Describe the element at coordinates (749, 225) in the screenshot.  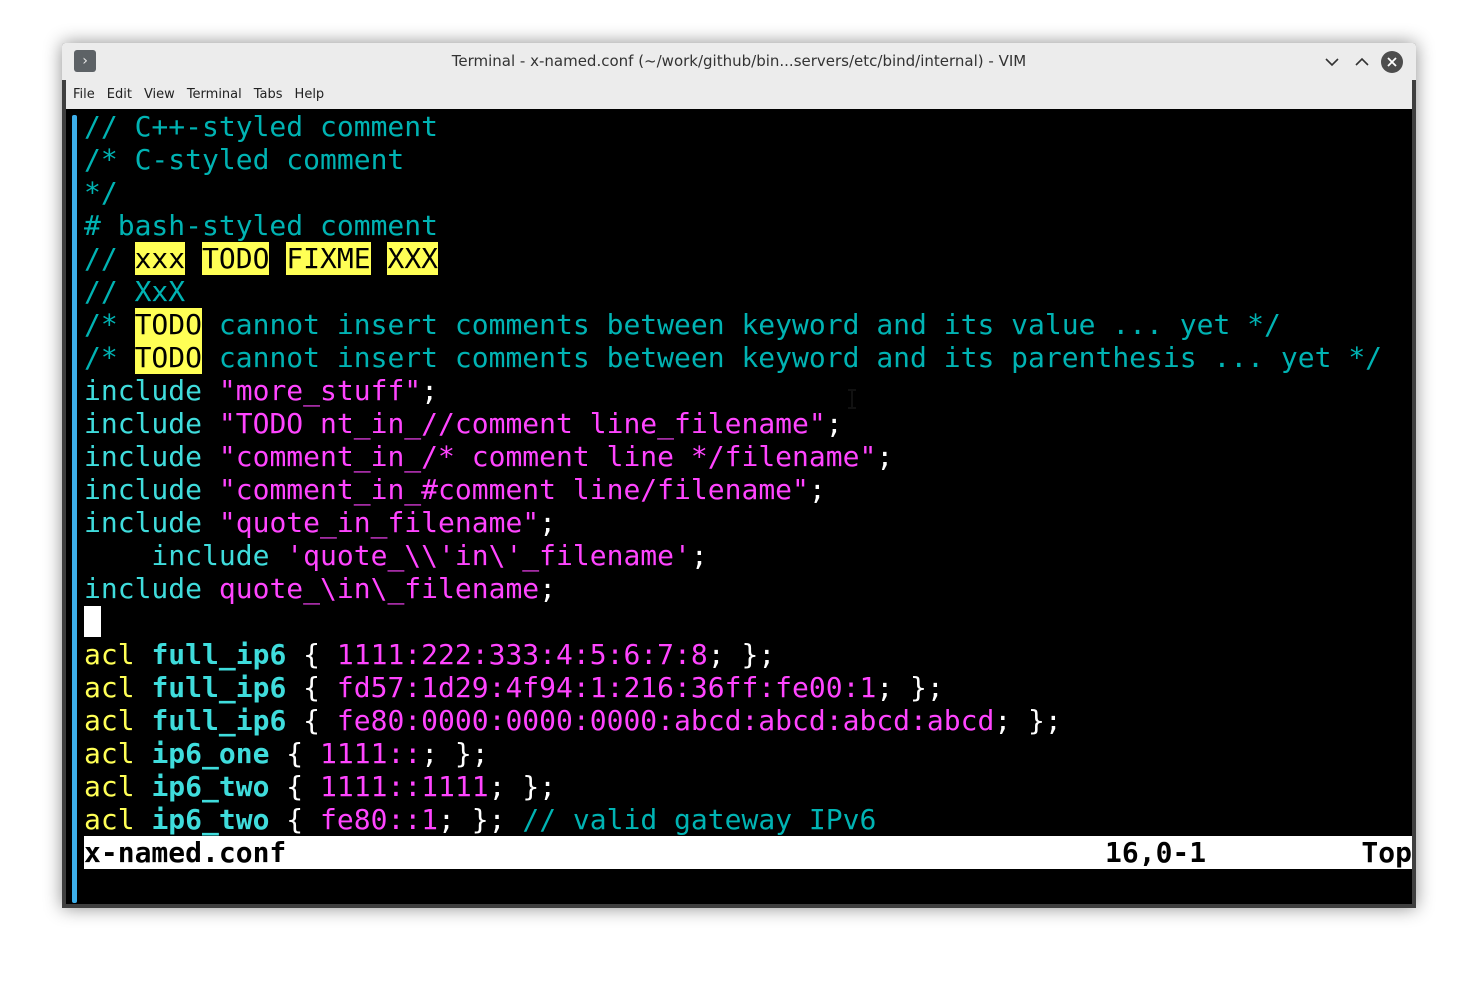
I see `code-line: # bash-styled comment` at that location.